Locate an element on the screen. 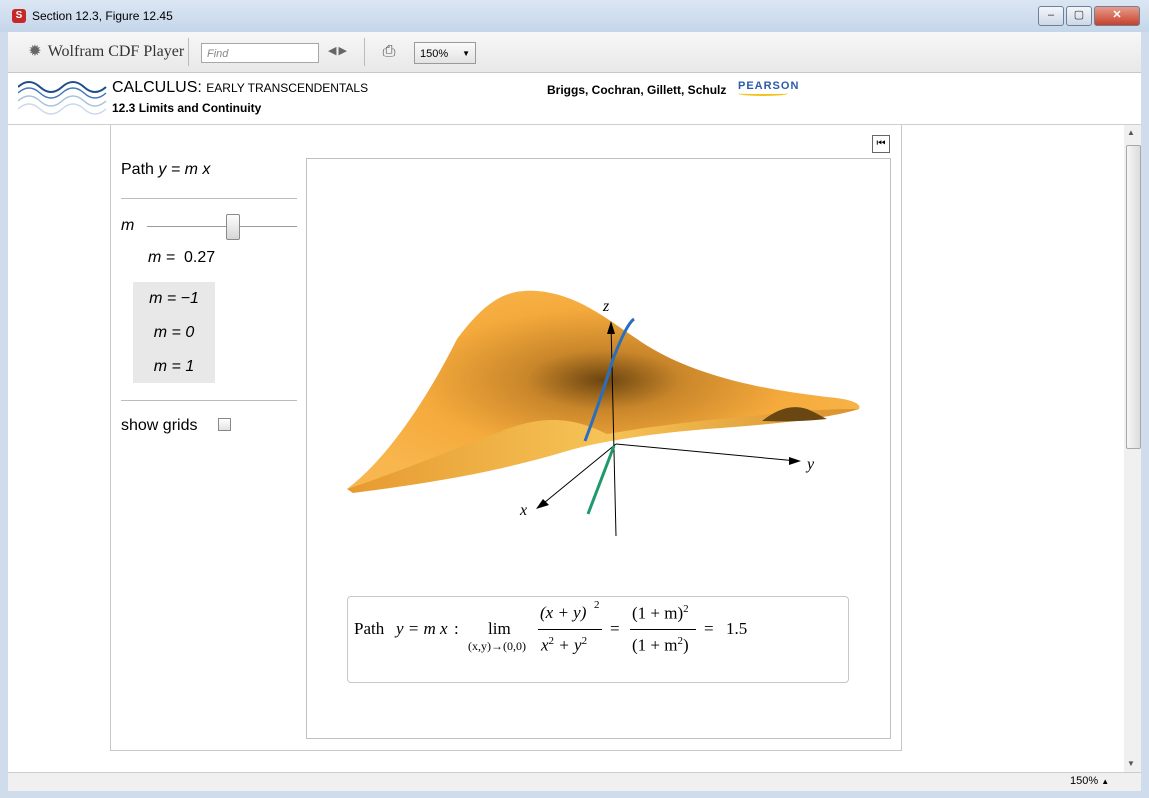 This screenshot has width=1149, height=798. title-bar: S Section 12.3, Figure 12.45 ‒ ▢ ✕ is located at coordinates (574, 16).